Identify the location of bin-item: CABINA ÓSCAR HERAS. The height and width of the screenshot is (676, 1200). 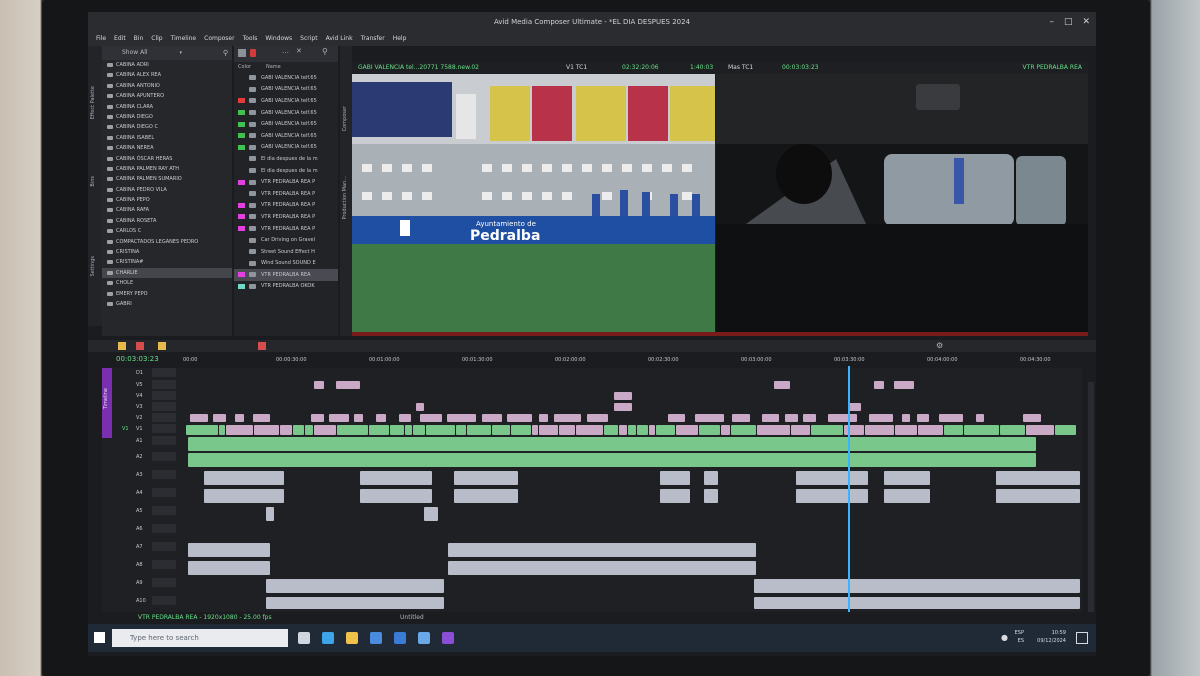
(167, 159).